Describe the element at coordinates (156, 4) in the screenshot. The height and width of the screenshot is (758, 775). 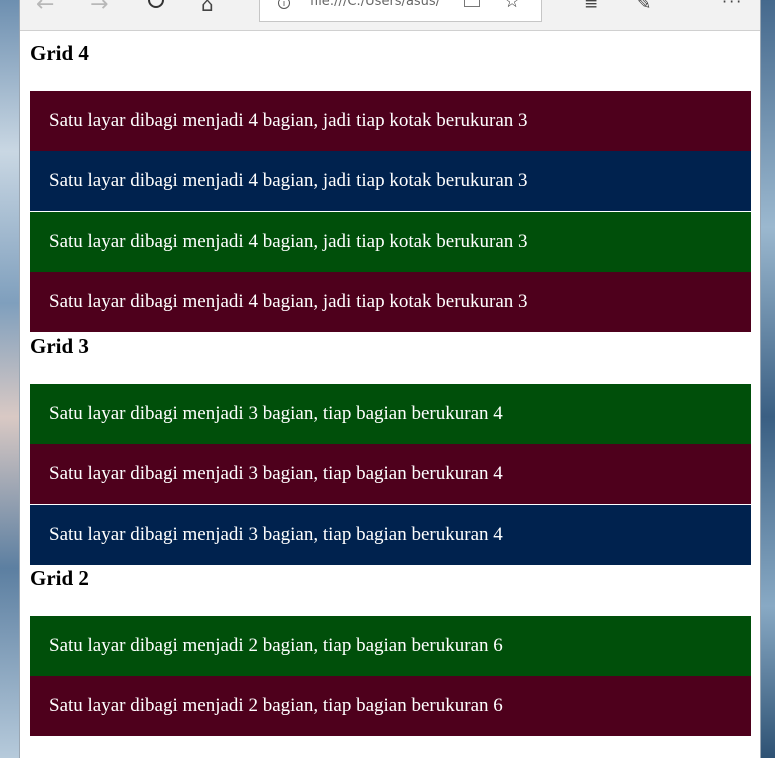
I see `refresh-icon` at that location.